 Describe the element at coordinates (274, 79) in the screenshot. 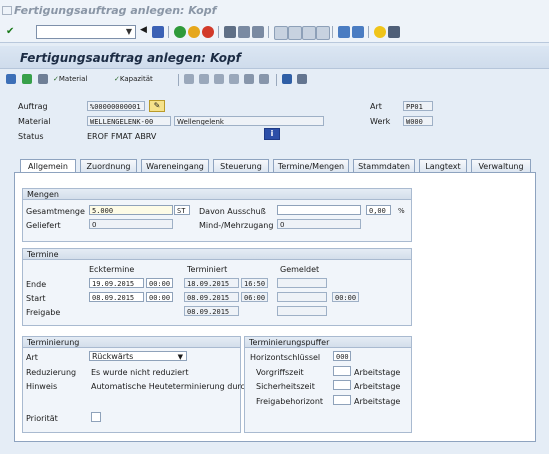

I see `application-toolbar: ✓Material ✓Kapazität` at that location.